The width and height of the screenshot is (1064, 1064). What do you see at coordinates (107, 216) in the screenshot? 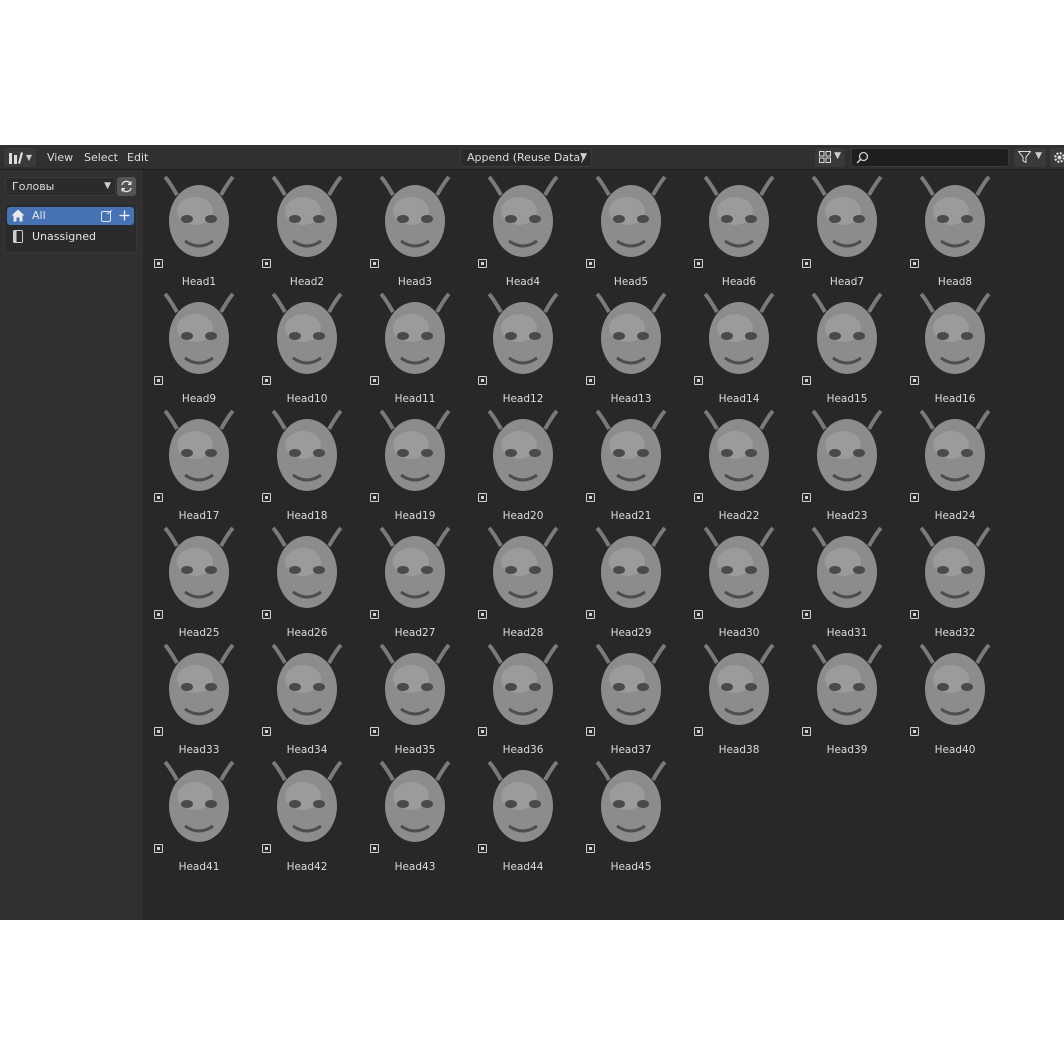
I see `new-catalog-icon` at bounding box center [107, 216].